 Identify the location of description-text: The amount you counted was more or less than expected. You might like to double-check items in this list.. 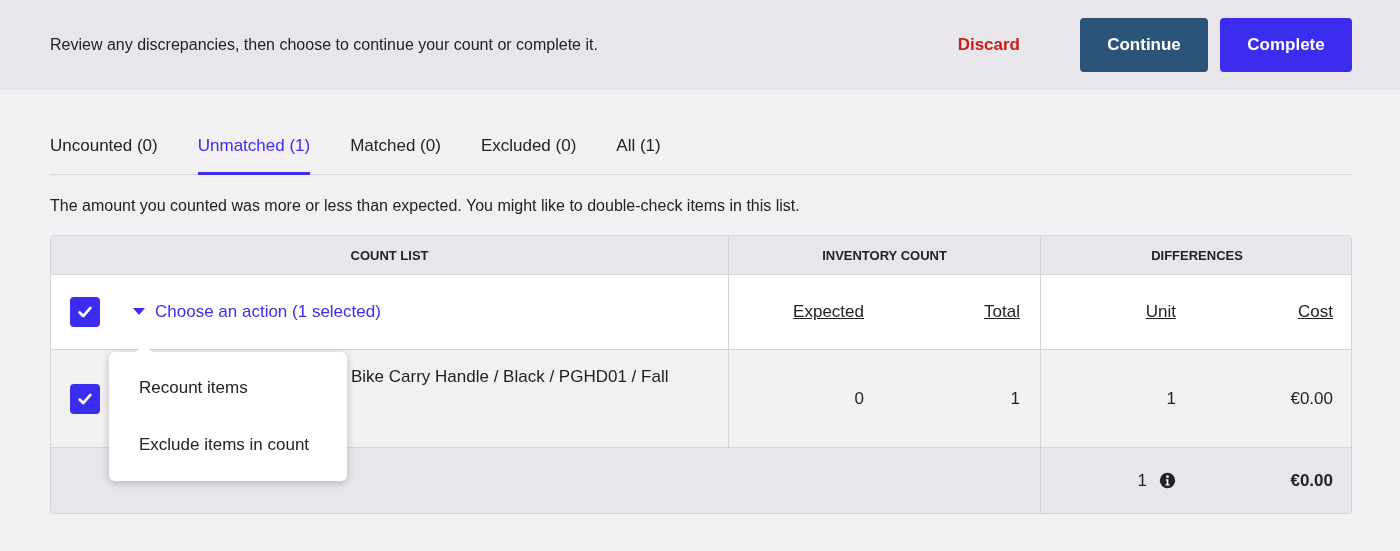
(425, 206).